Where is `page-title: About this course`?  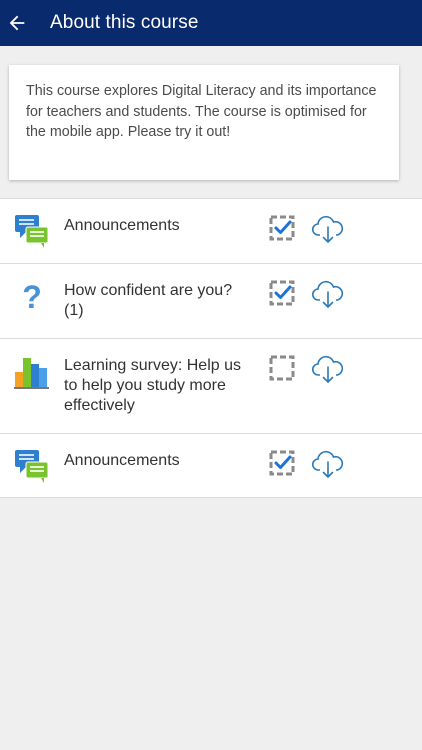 page-title: About this course is located at coordinates (124, 22).